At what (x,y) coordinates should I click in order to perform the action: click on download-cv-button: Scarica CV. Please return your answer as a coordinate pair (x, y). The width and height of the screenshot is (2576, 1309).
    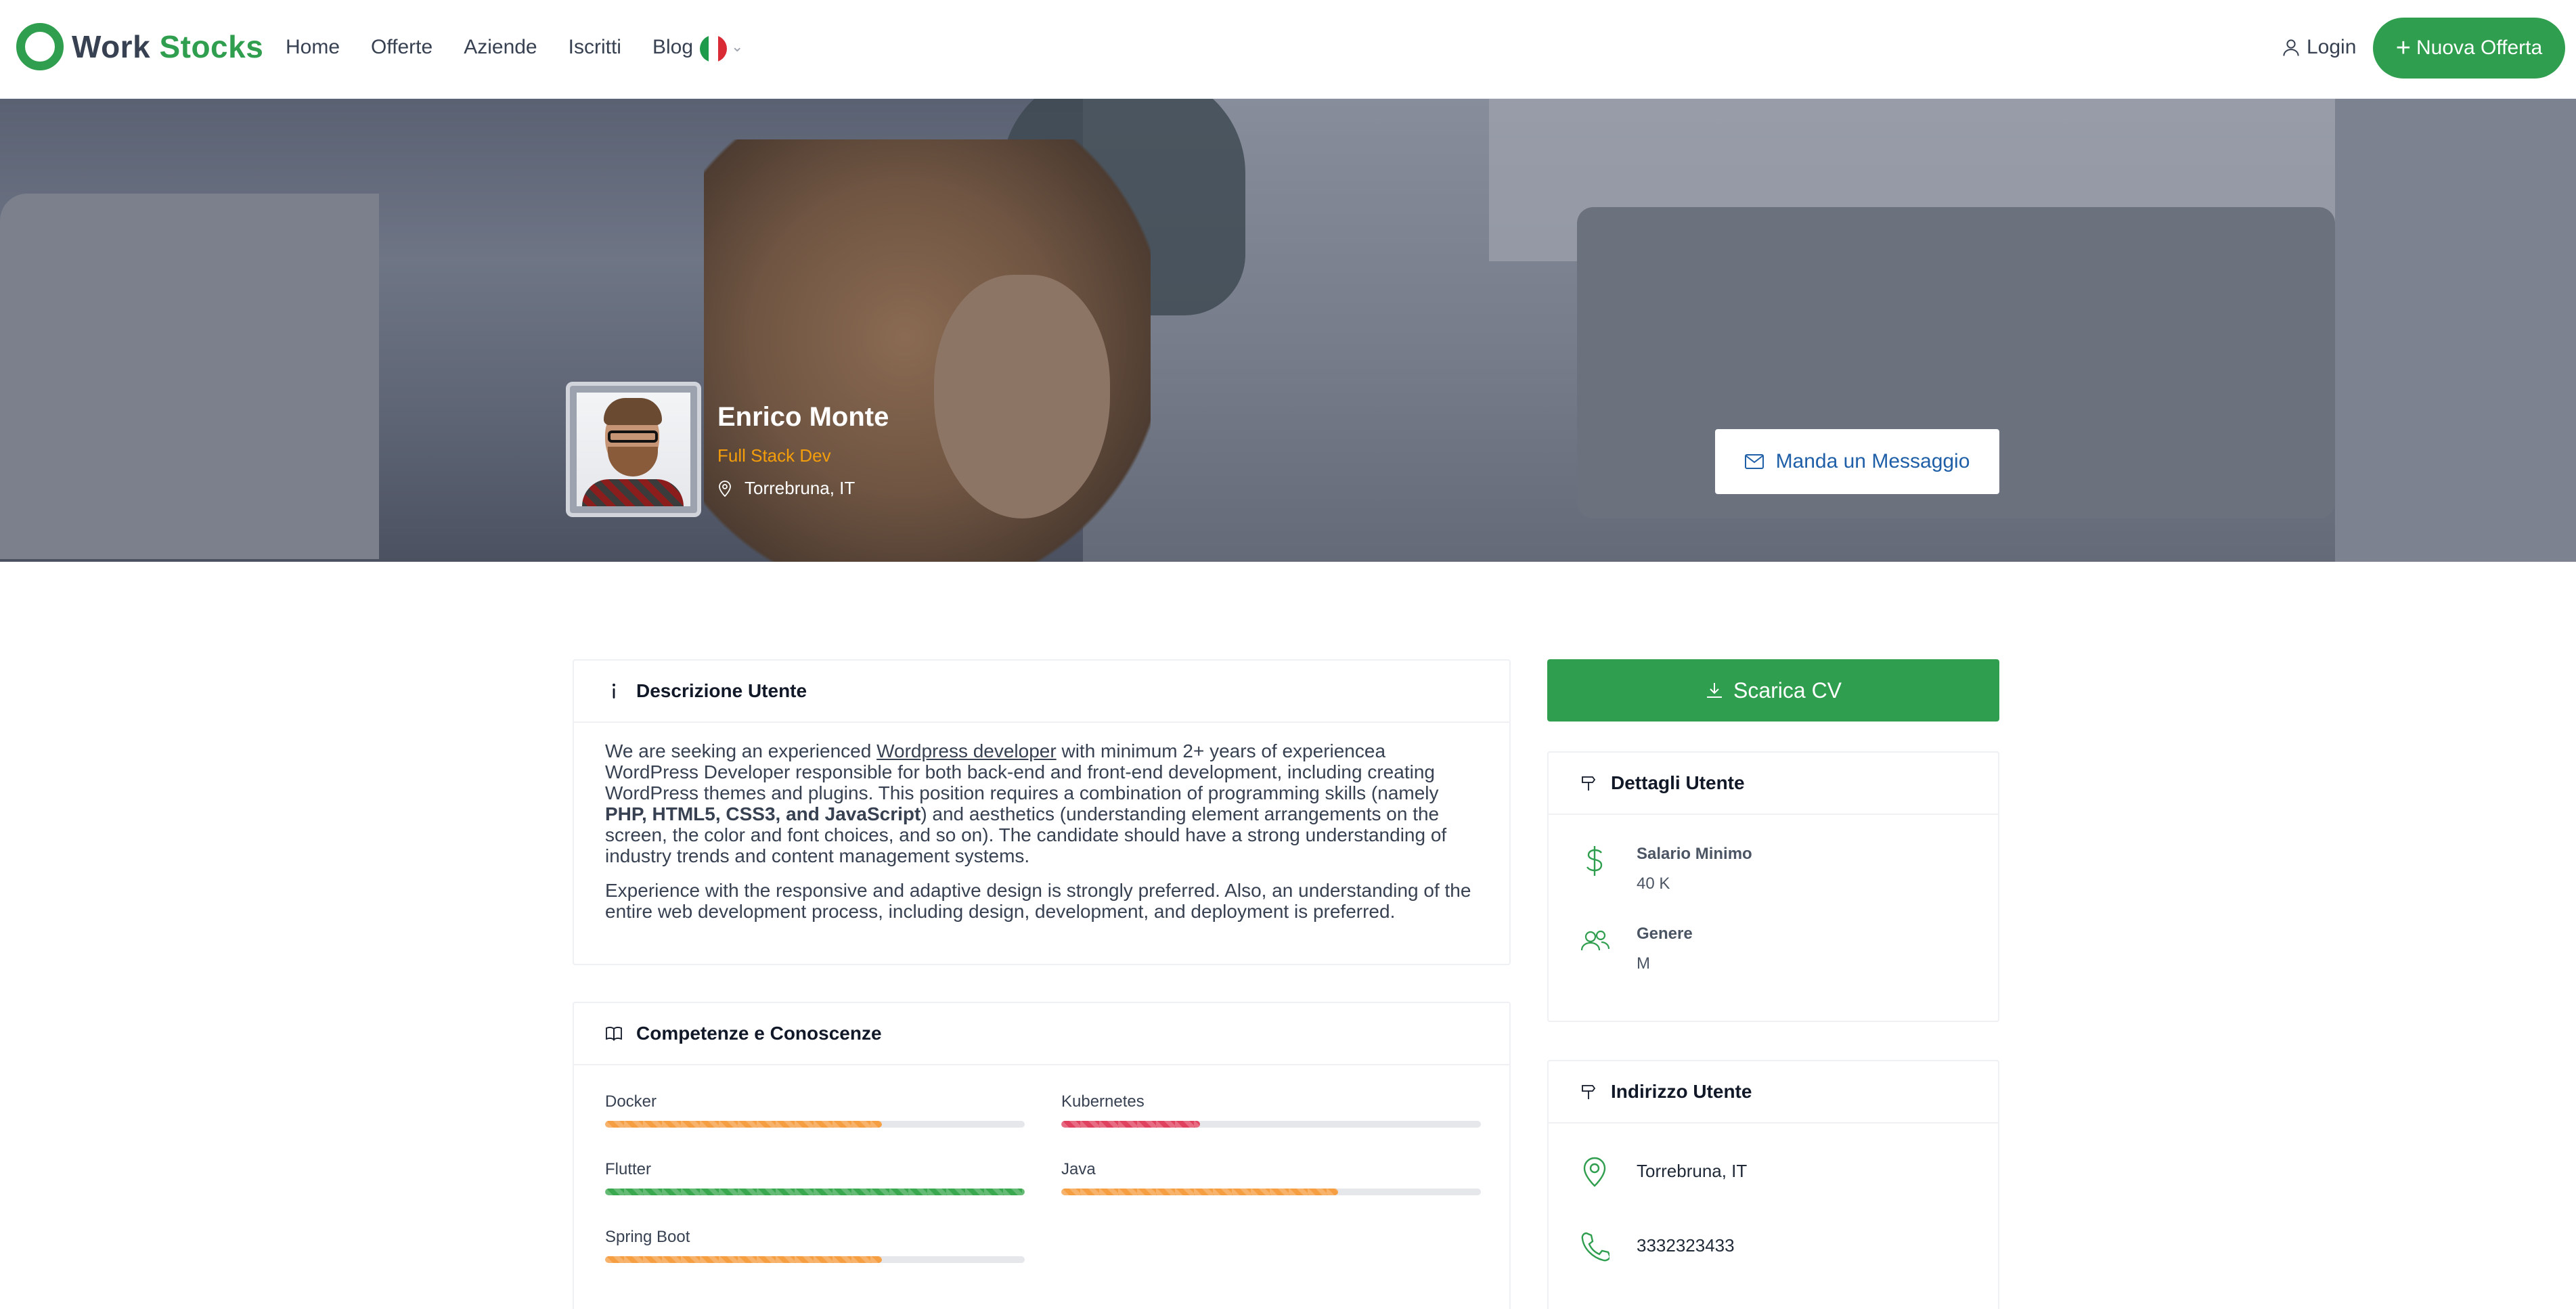
    Looking at the image, I should click on (1773, 691).